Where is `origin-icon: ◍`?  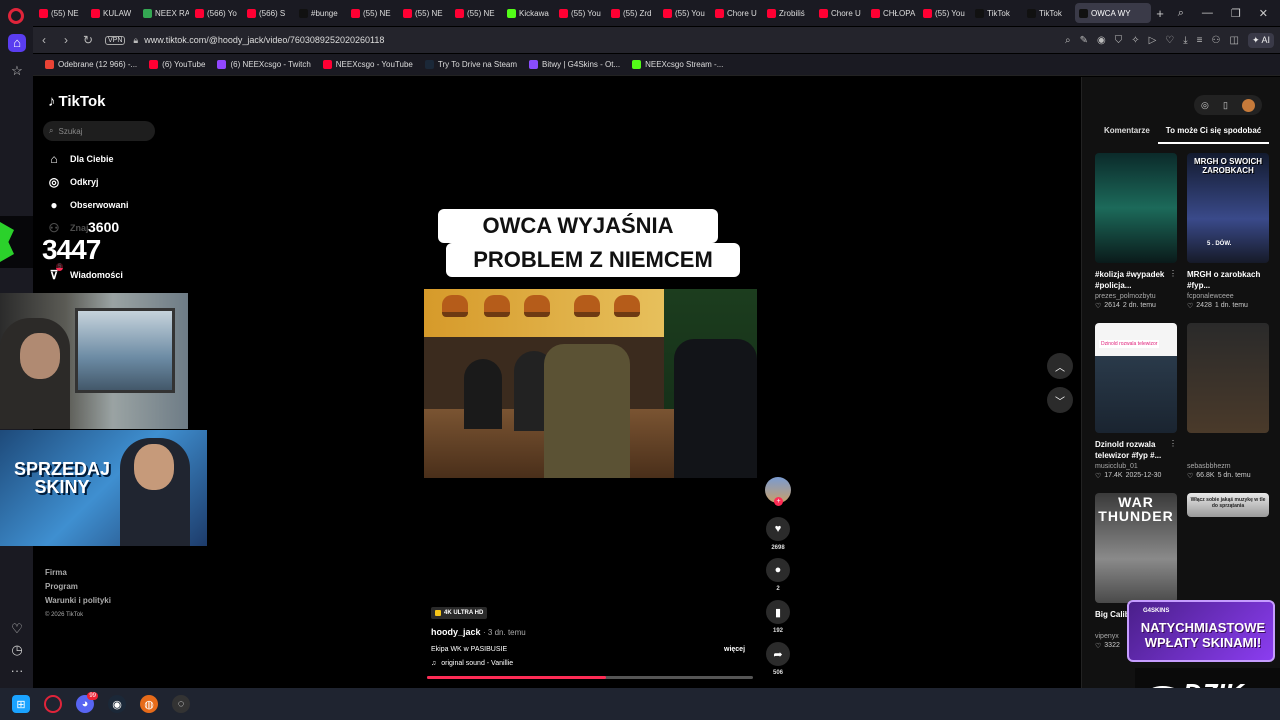 origin-icon: ◍ is located at coordinates (149, 704).